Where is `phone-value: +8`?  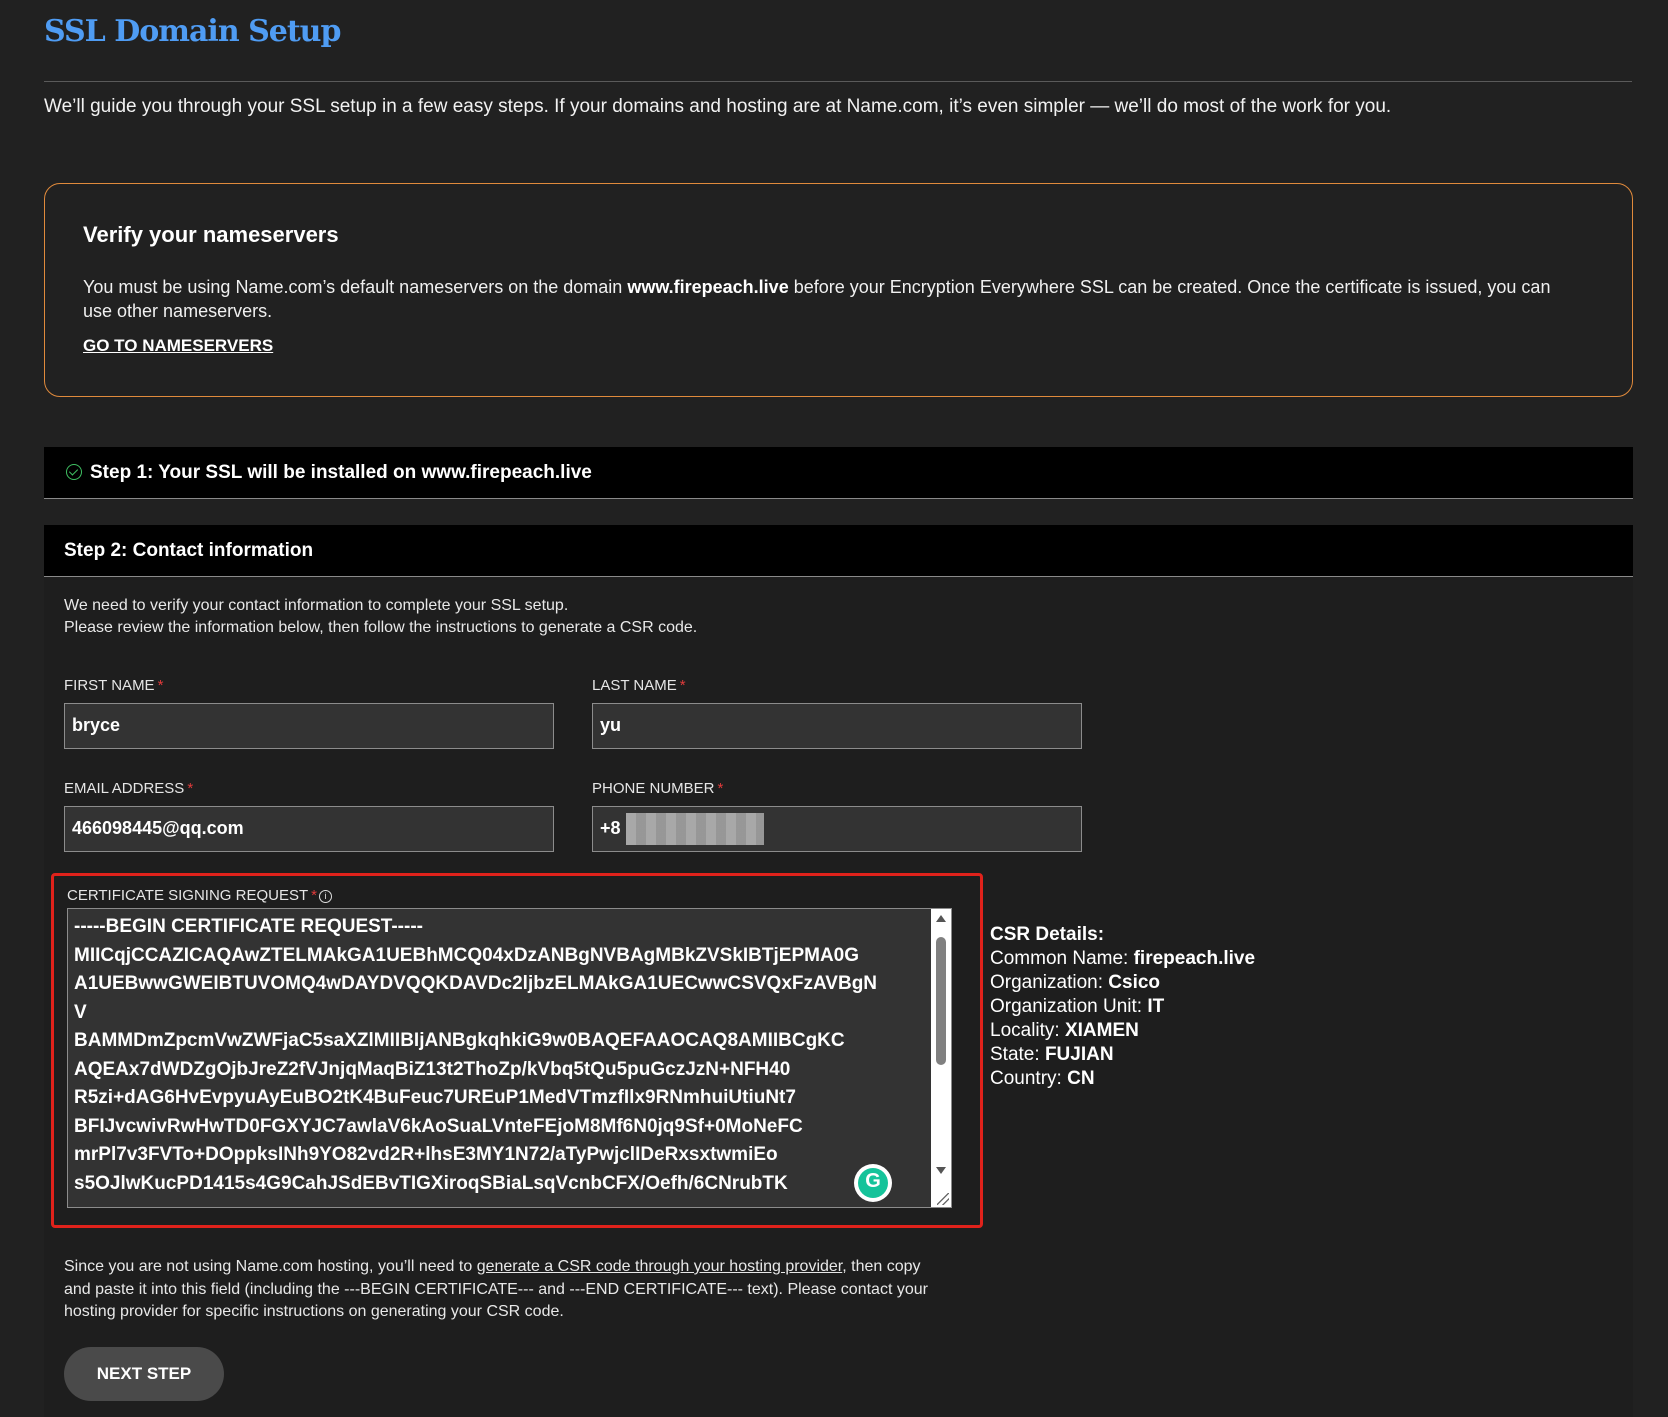
phone-value: +8 is located at coordinates (610, 828).